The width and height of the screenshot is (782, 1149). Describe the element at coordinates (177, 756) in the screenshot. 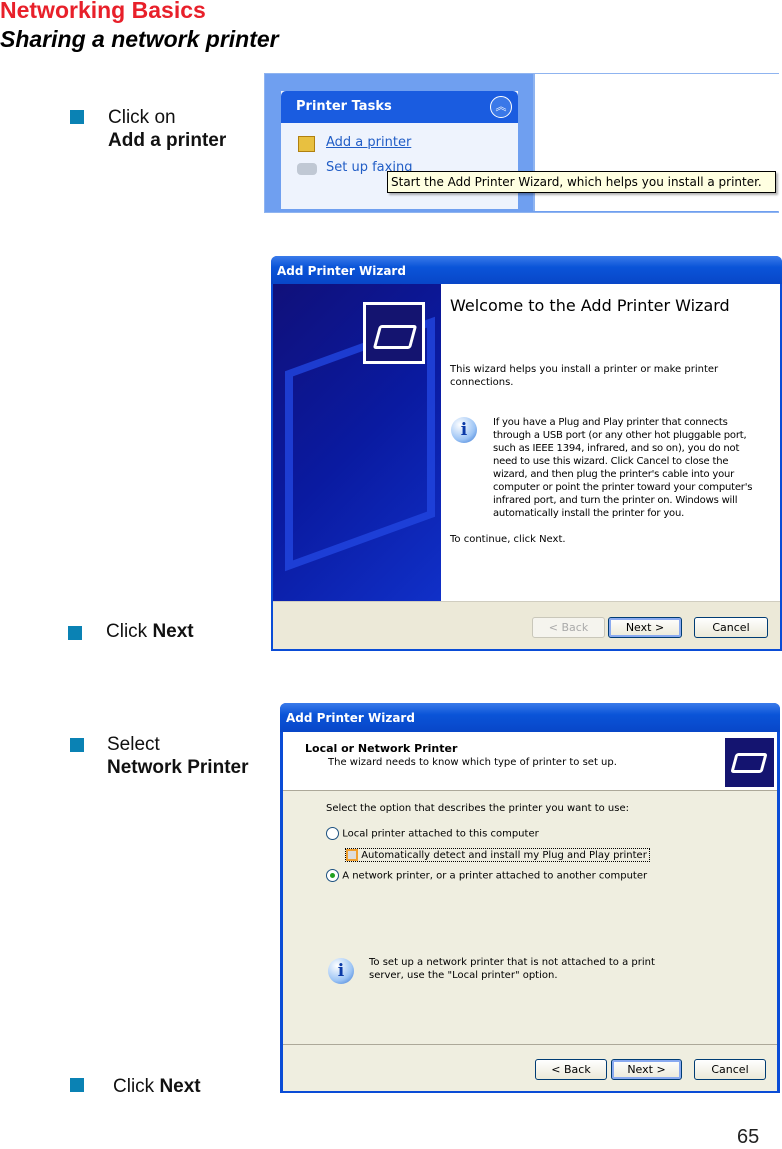

I see `step-3: Select Network Printer` at that location.